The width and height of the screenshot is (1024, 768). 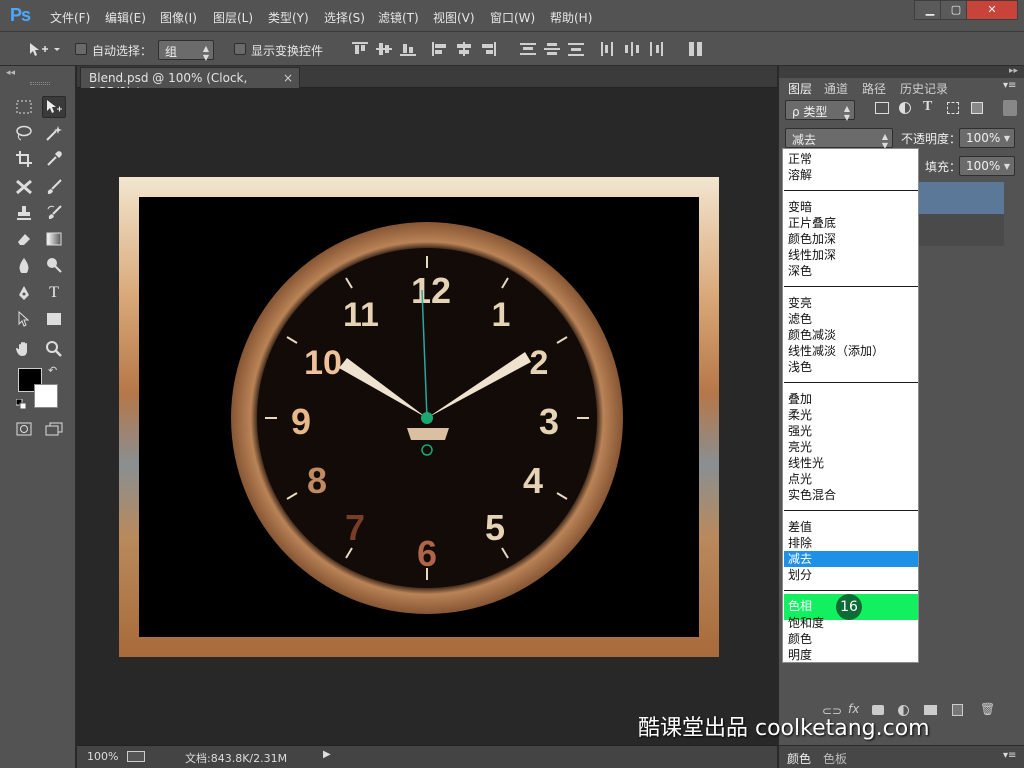 I want to click on hand-tool-icon, so click(x=24, y=349).